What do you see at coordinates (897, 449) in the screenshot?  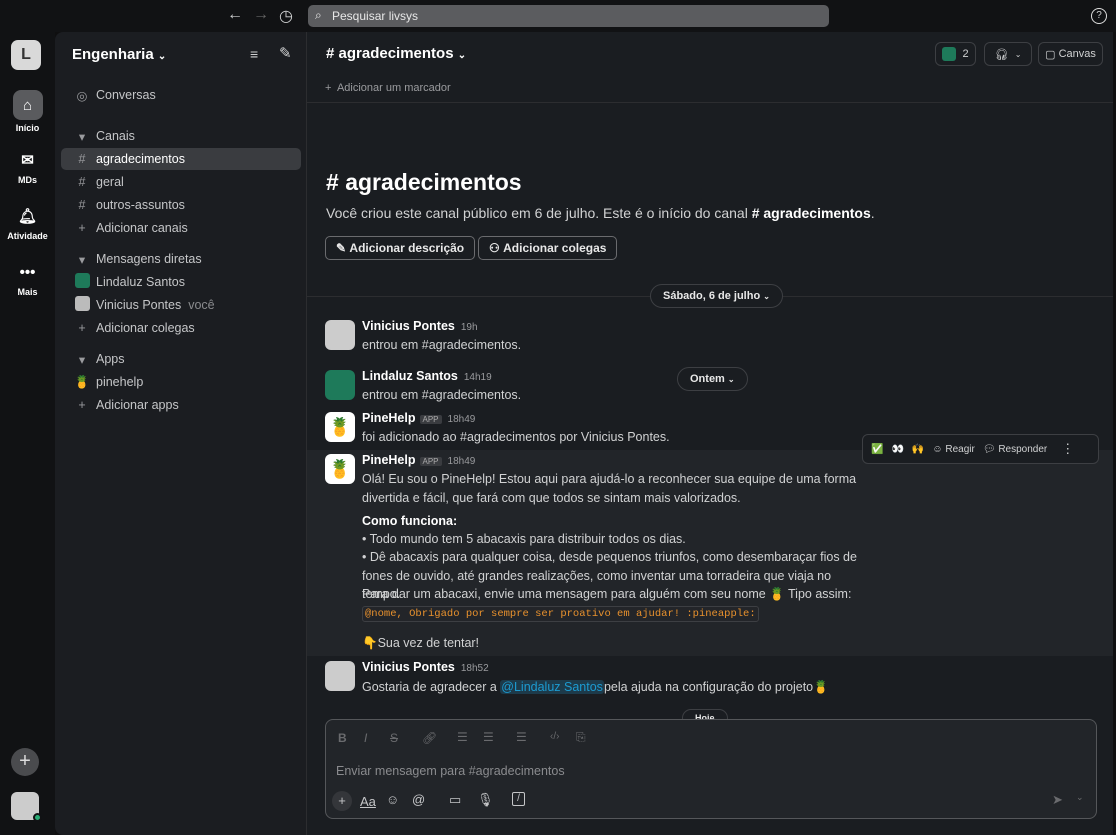 I see `eyes-emoji-button: 👀` at bounding box center [897, 449].